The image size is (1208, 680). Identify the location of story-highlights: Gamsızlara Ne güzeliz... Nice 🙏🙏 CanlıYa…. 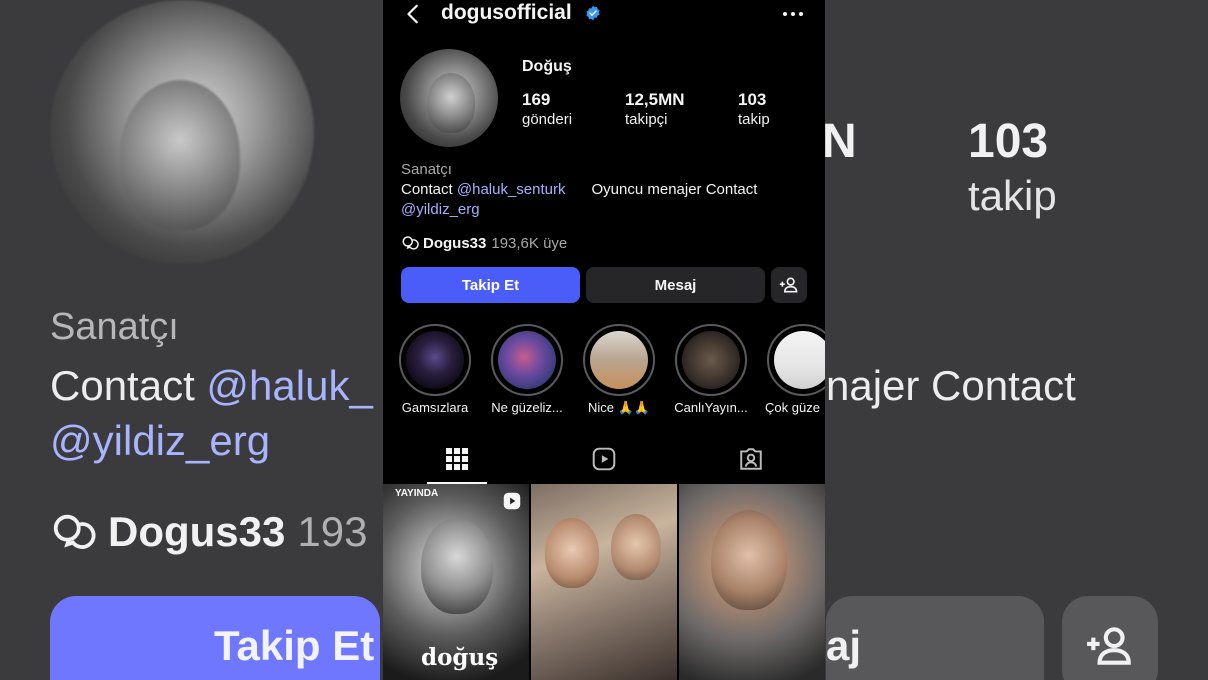
(604, 372).